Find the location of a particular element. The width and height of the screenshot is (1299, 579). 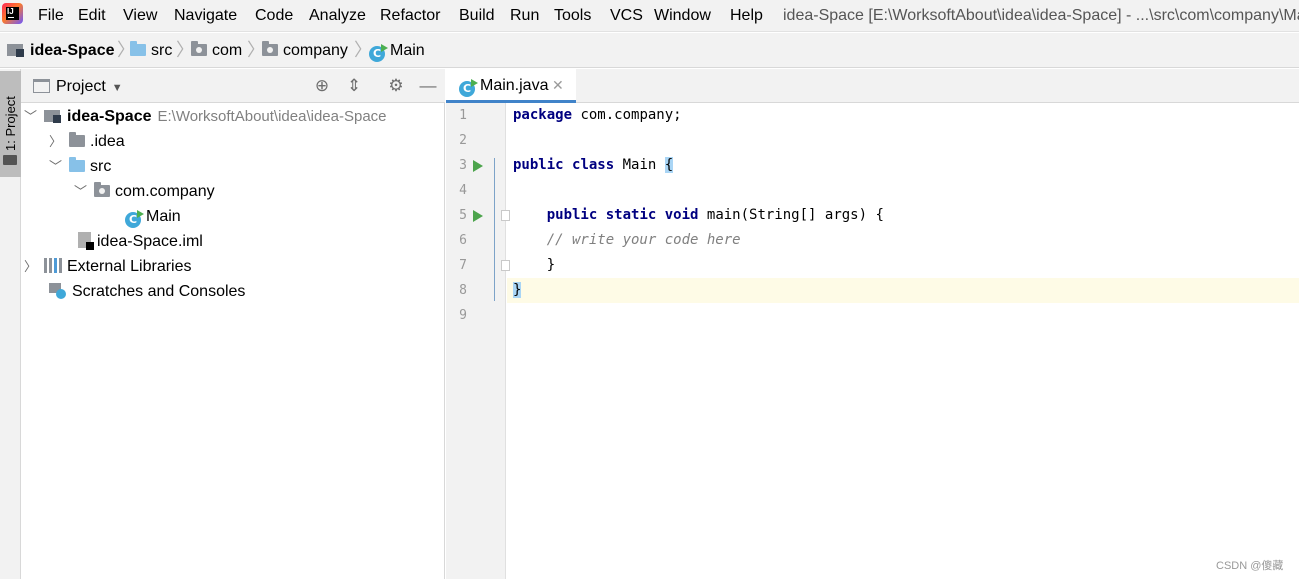

editor-tab-bar: C Main.java ✕ is located at coordinates (872, 86).